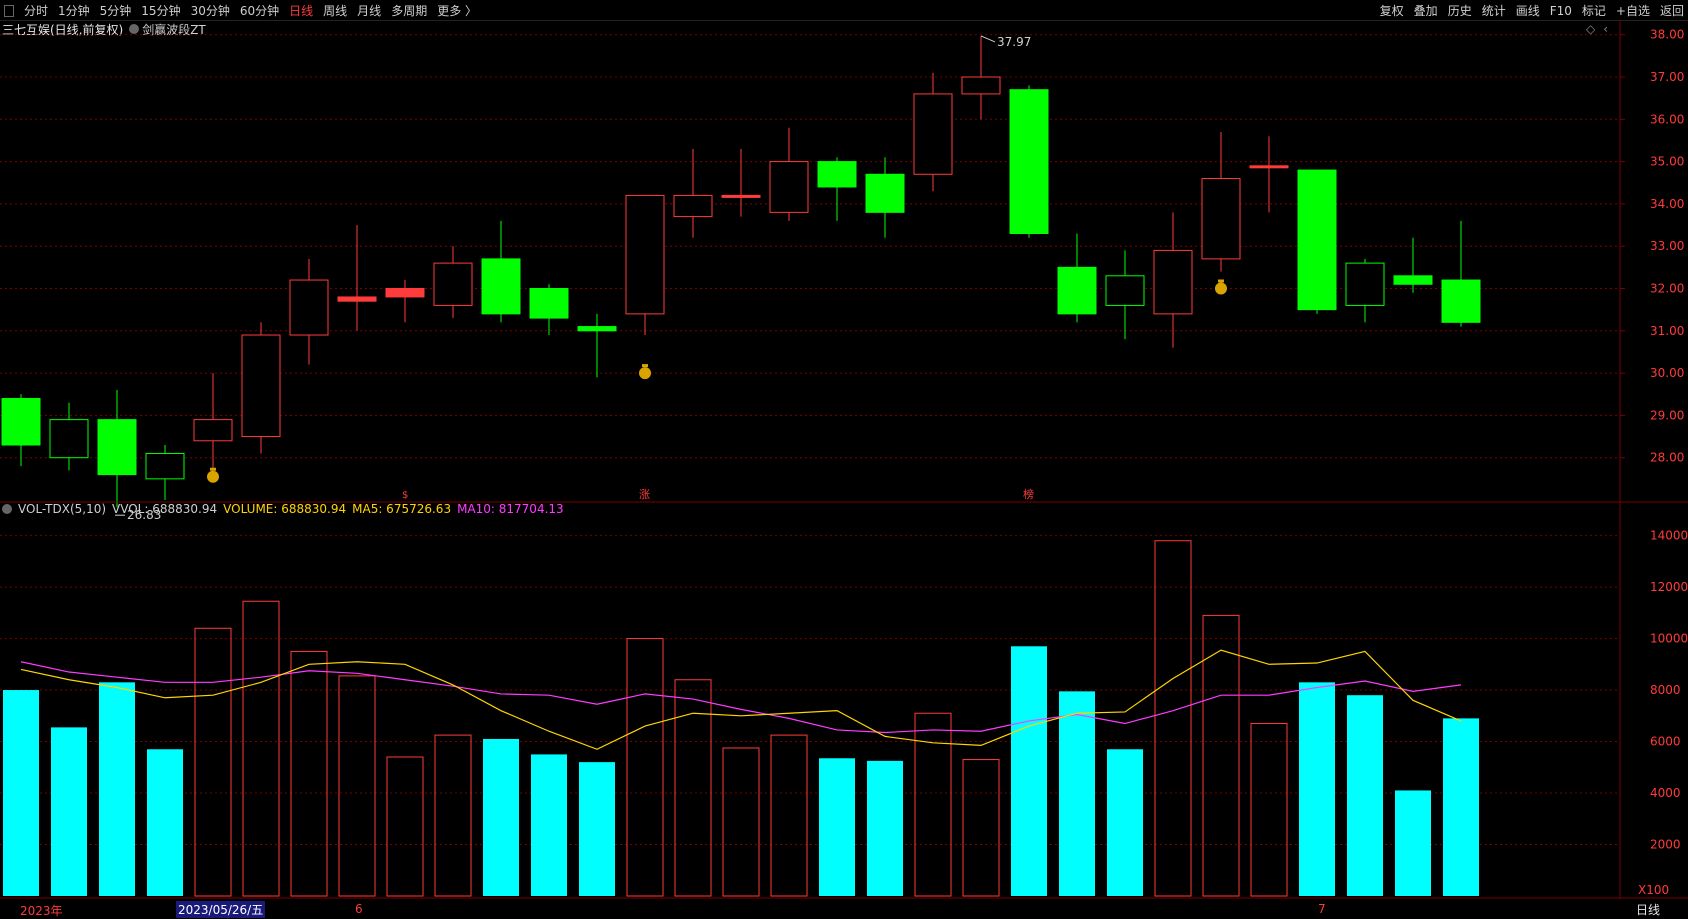  What do you see at coordinates (510, 509) in the screenshot?
I see `ma10-value: MA10: 817704.13` at bounding box center [510, 509].